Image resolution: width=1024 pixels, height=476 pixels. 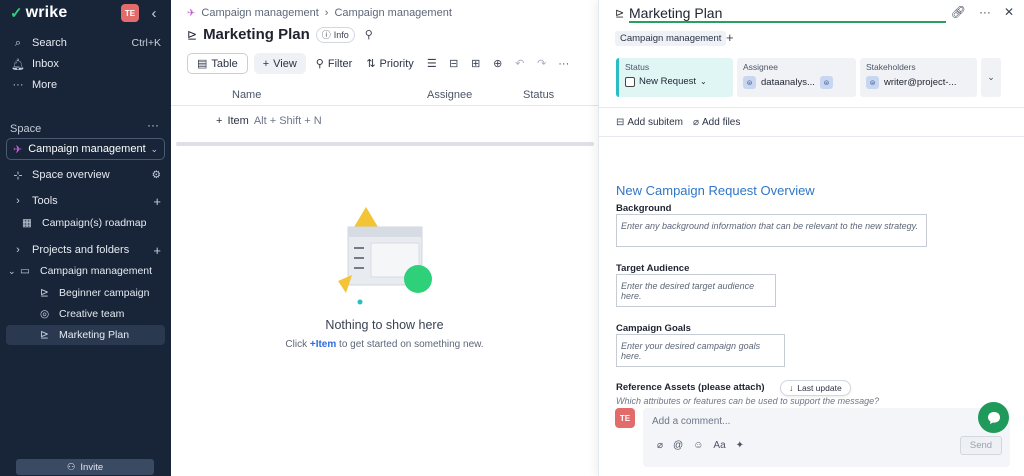 I want to click on last-update-button: ↓ Last update, so click(x=815, y=388).